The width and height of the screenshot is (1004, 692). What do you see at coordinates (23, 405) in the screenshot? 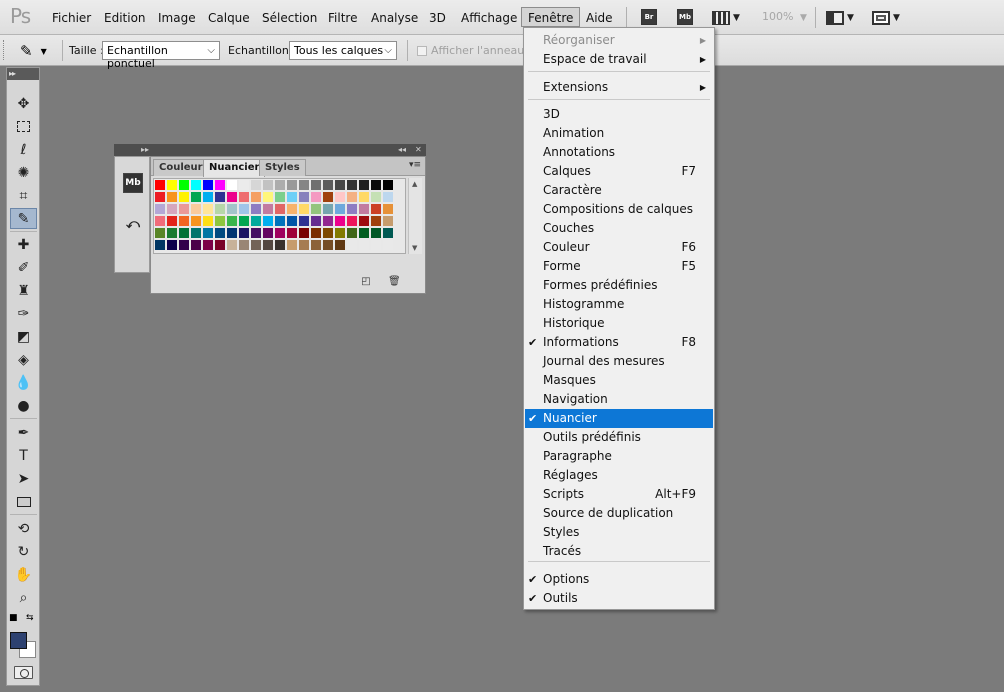
I see `dodge-tool-icon: ●` at bounding box center [23, 405].